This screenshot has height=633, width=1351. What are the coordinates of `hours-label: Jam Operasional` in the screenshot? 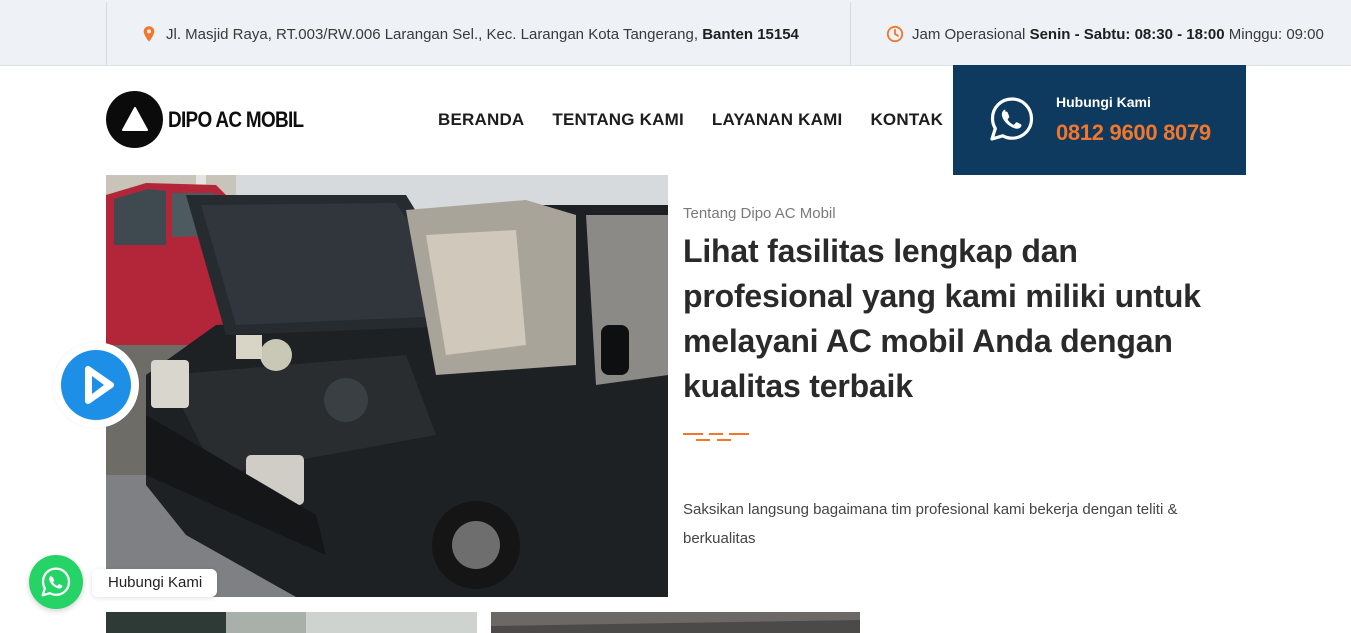 It's located at (969, 34).